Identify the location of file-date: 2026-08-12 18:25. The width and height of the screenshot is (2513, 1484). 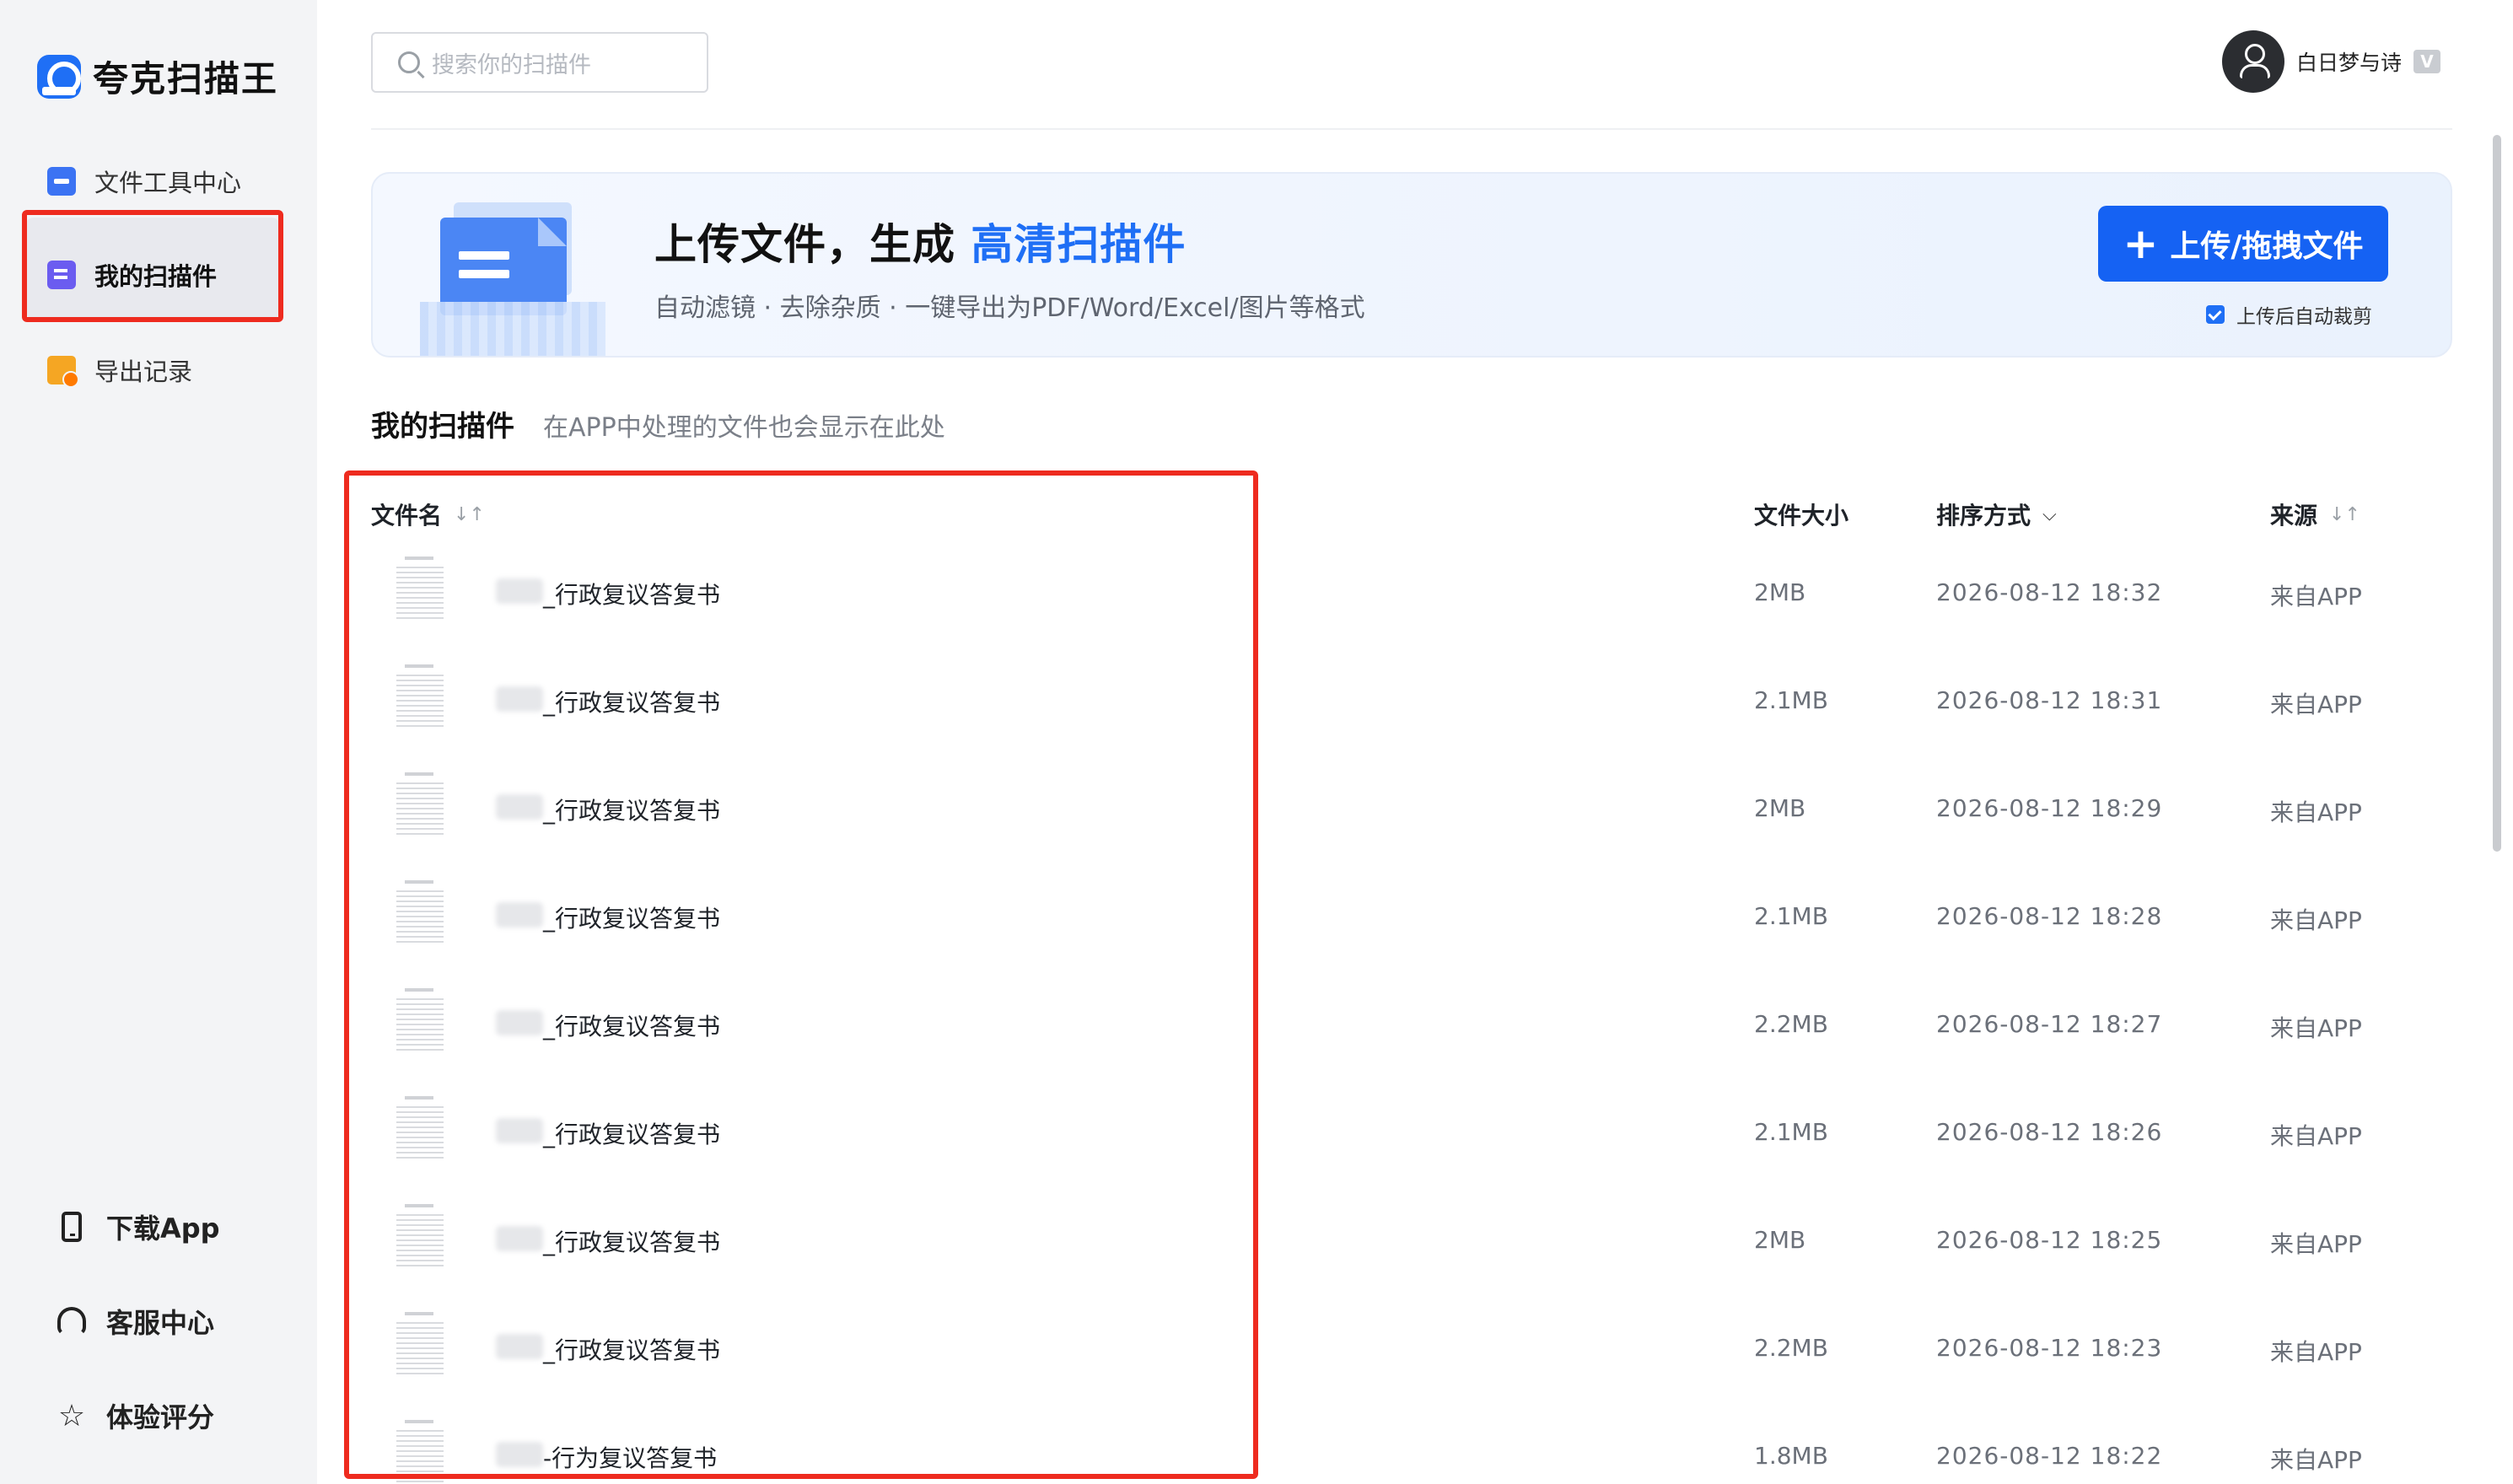
(2049, 1240).